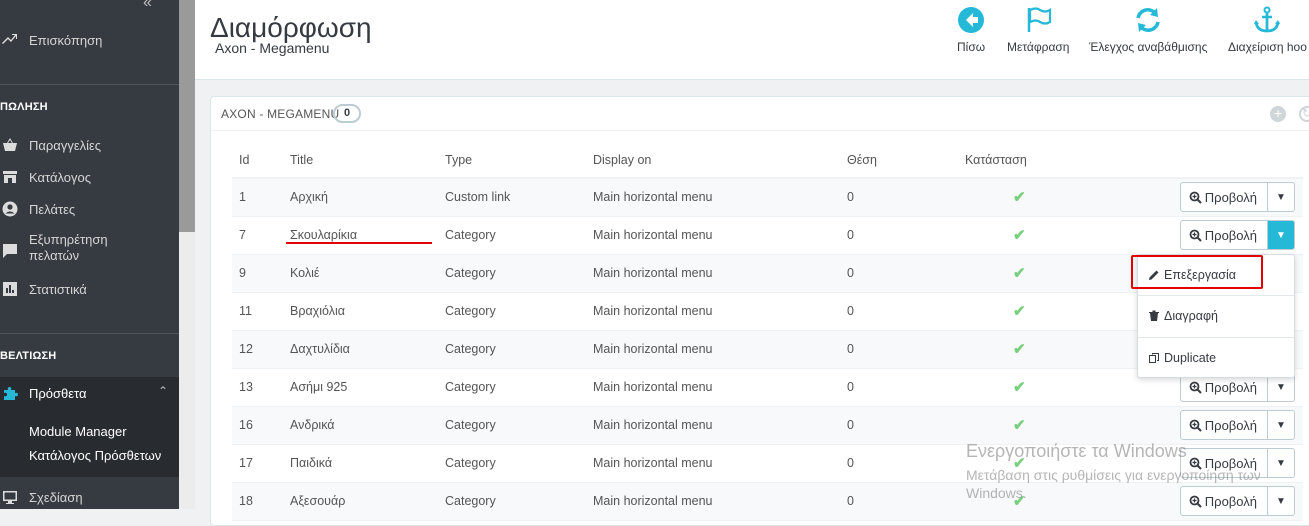  I want to click on cell-id: 12, so click(257, 349).